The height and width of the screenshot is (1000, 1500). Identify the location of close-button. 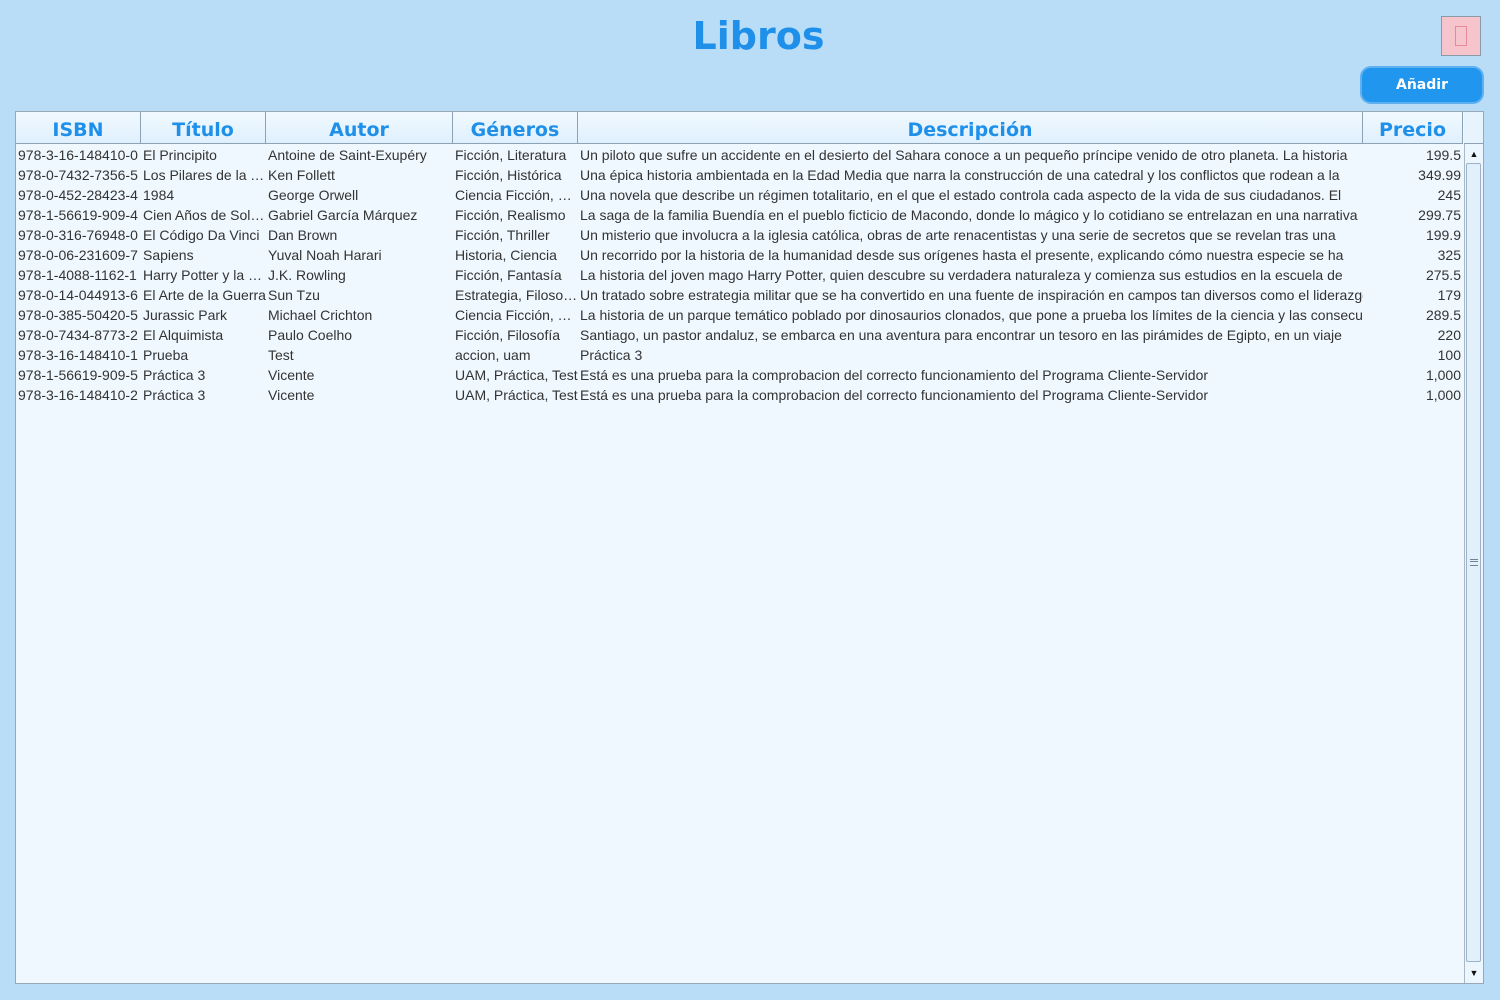
(1461, 36).